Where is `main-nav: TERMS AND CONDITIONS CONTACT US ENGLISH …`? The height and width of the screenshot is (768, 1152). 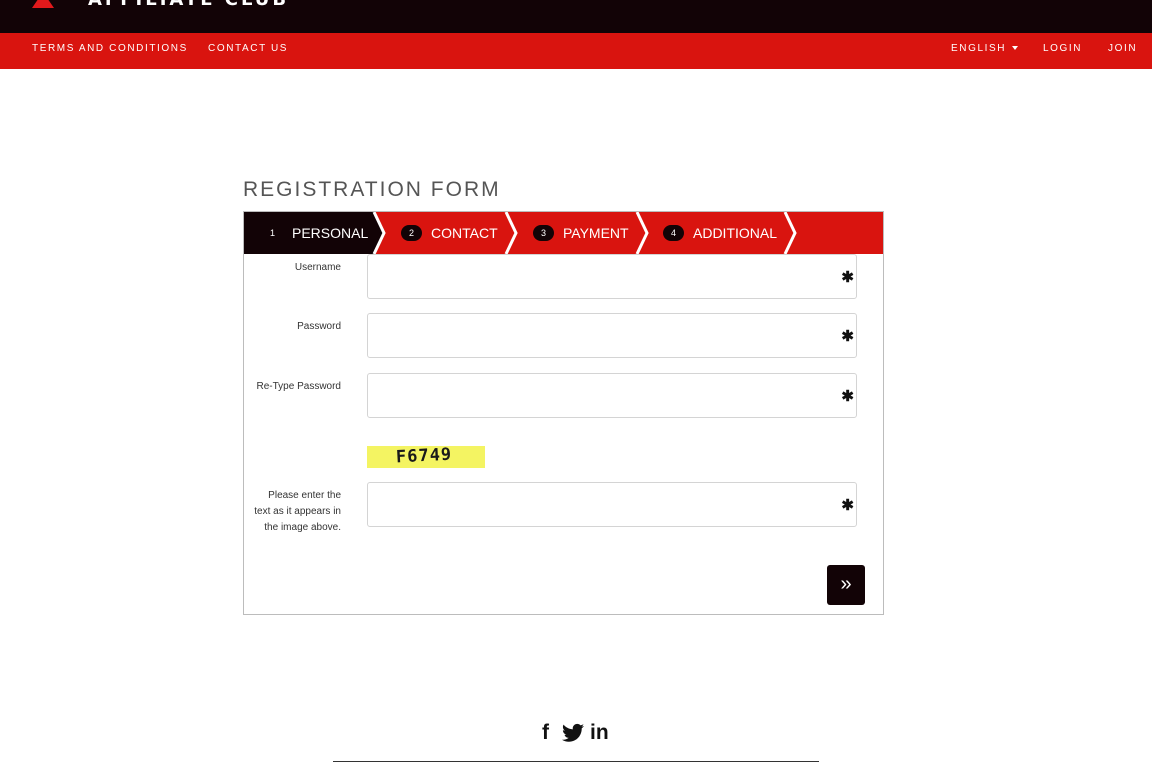
main-nav: TERMS AND CONDITIONS CONTACT US ENGLISH … is located at coordinates (576, 51).